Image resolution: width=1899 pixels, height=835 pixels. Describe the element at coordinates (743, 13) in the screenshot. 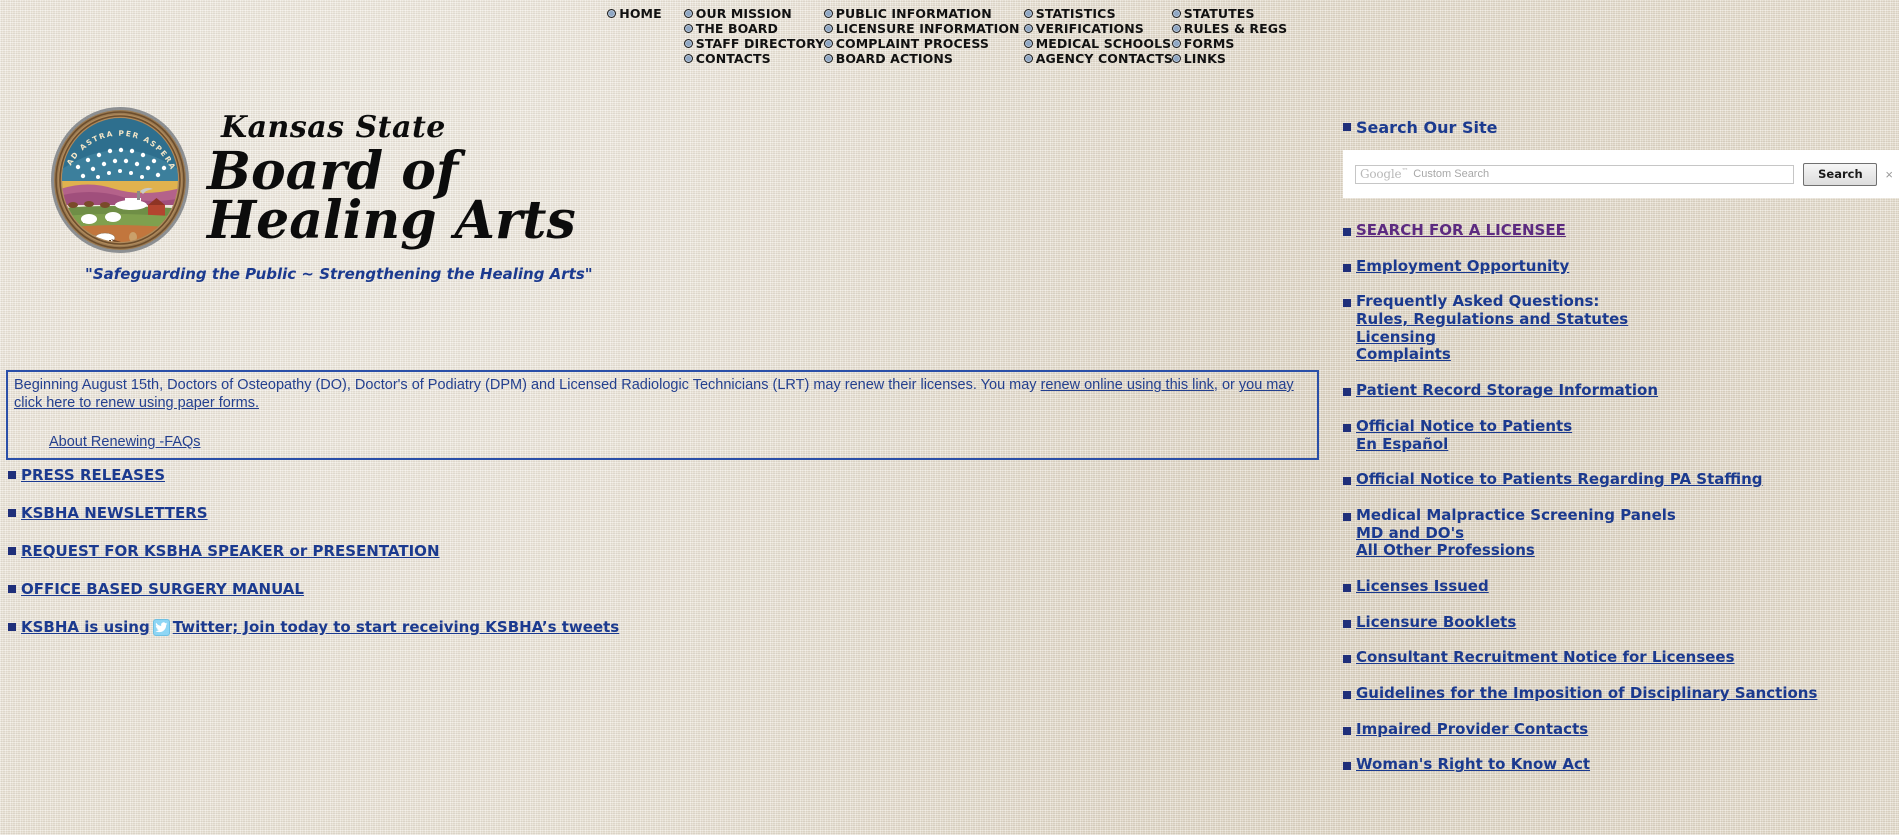

I see `nav-item-label: OUR MISSION` at that location.